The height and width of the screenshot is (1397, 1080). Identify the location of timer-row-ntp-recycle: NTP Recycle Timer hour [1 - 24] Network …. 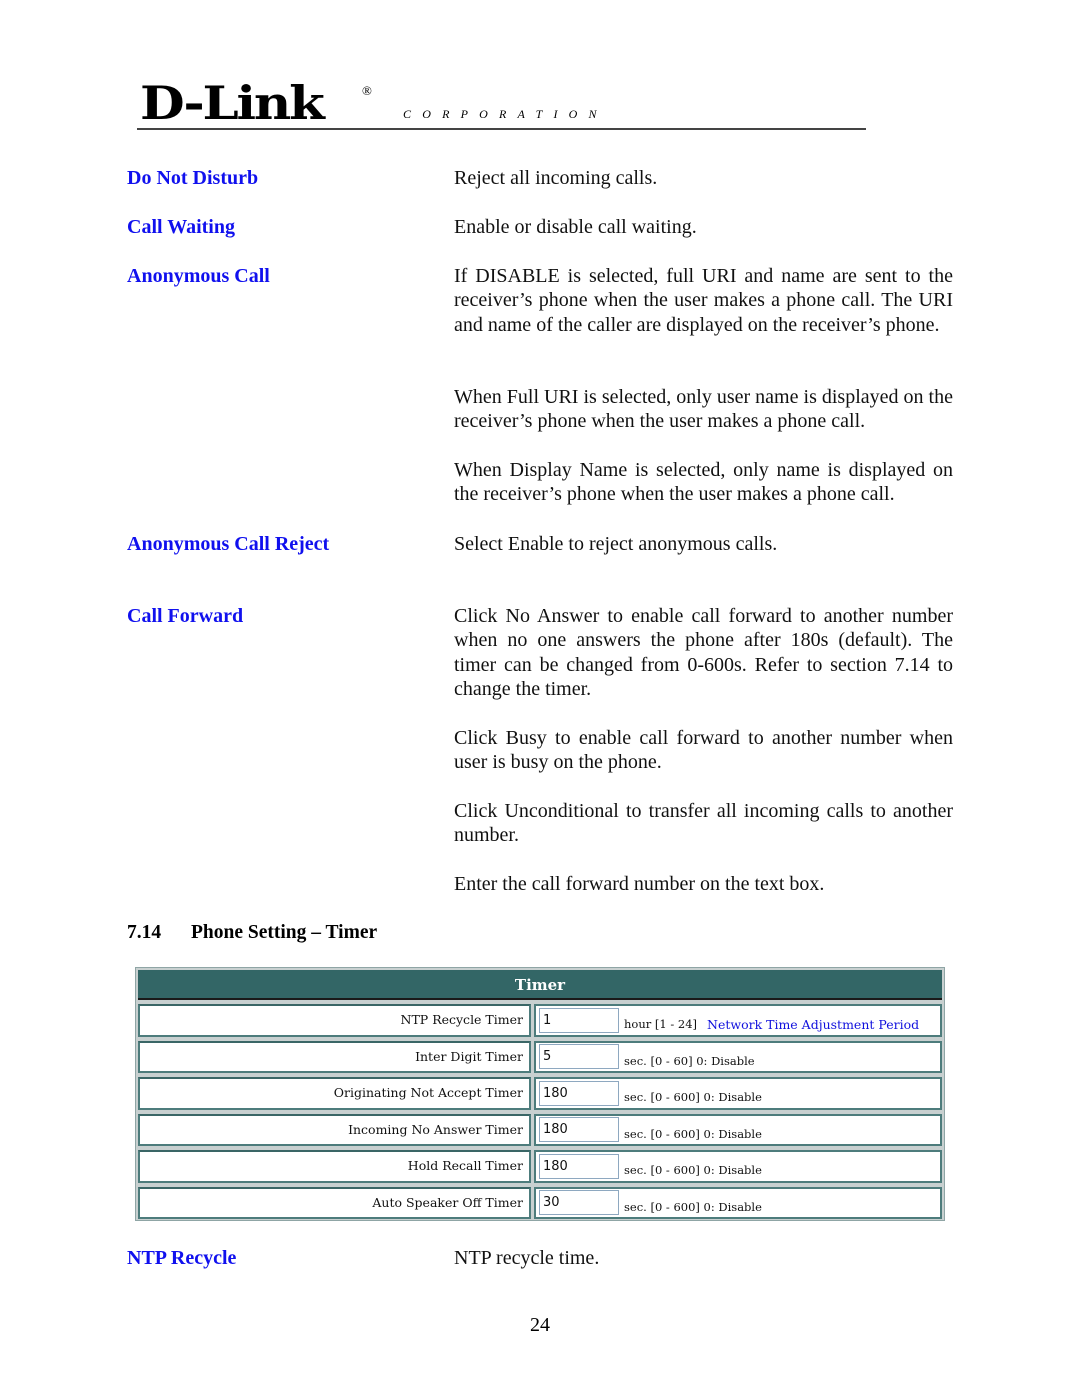
(540, 1020).